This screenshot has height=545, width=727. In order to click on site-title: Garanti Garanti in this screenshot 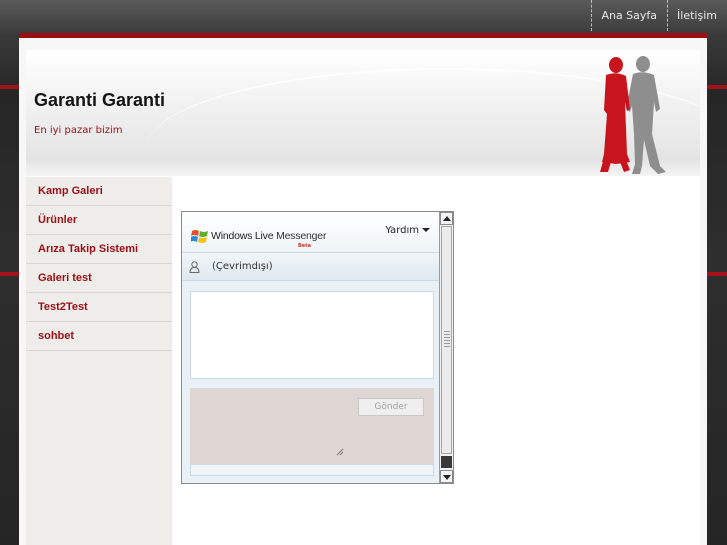, I will do `click(99, 100)`.